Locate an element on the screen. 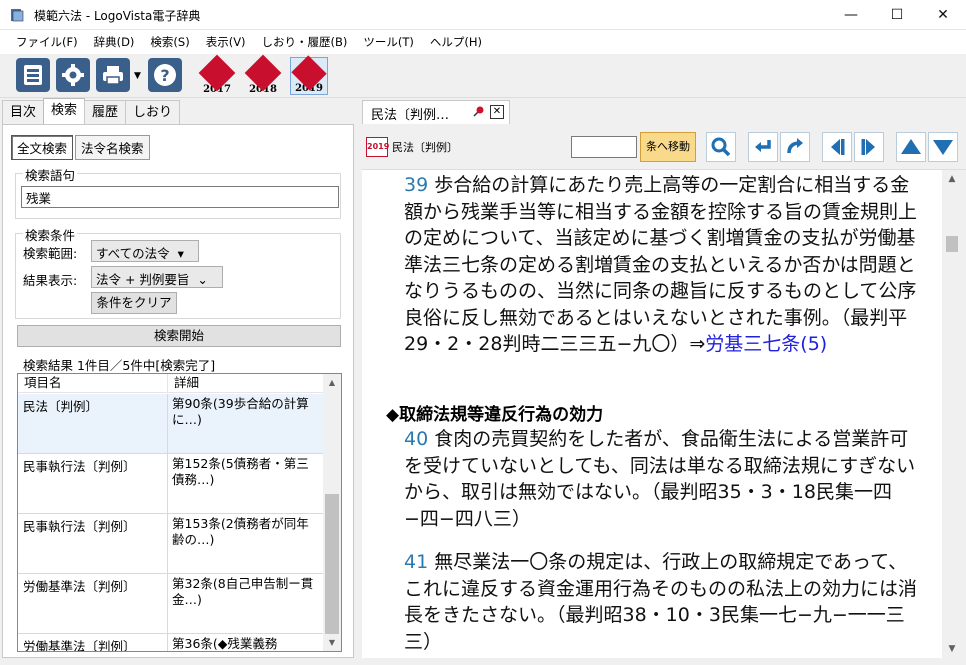 Image resolution: width=966 pixels, height=665 pixels. previous-article-button is located at coordinates (837, 147).